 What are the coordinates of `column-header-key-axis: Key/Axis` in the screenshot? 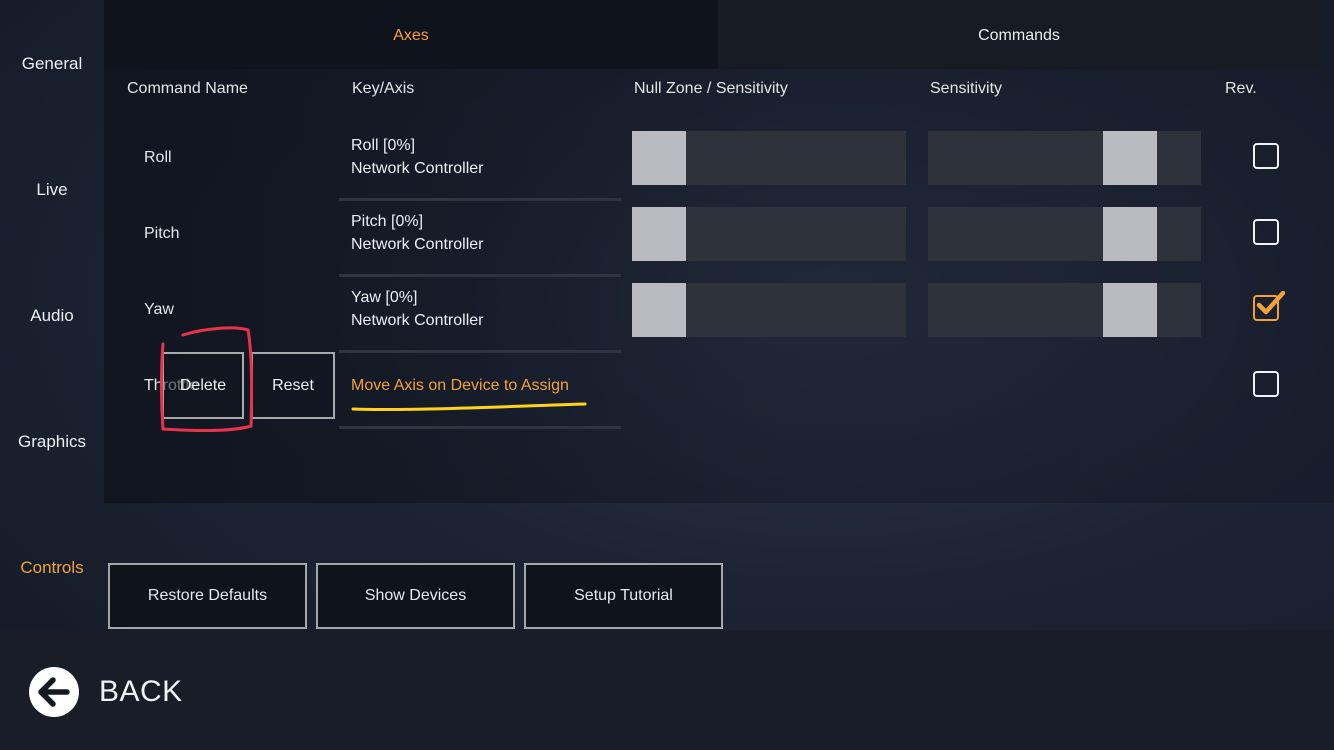 It's located at (383, 88).